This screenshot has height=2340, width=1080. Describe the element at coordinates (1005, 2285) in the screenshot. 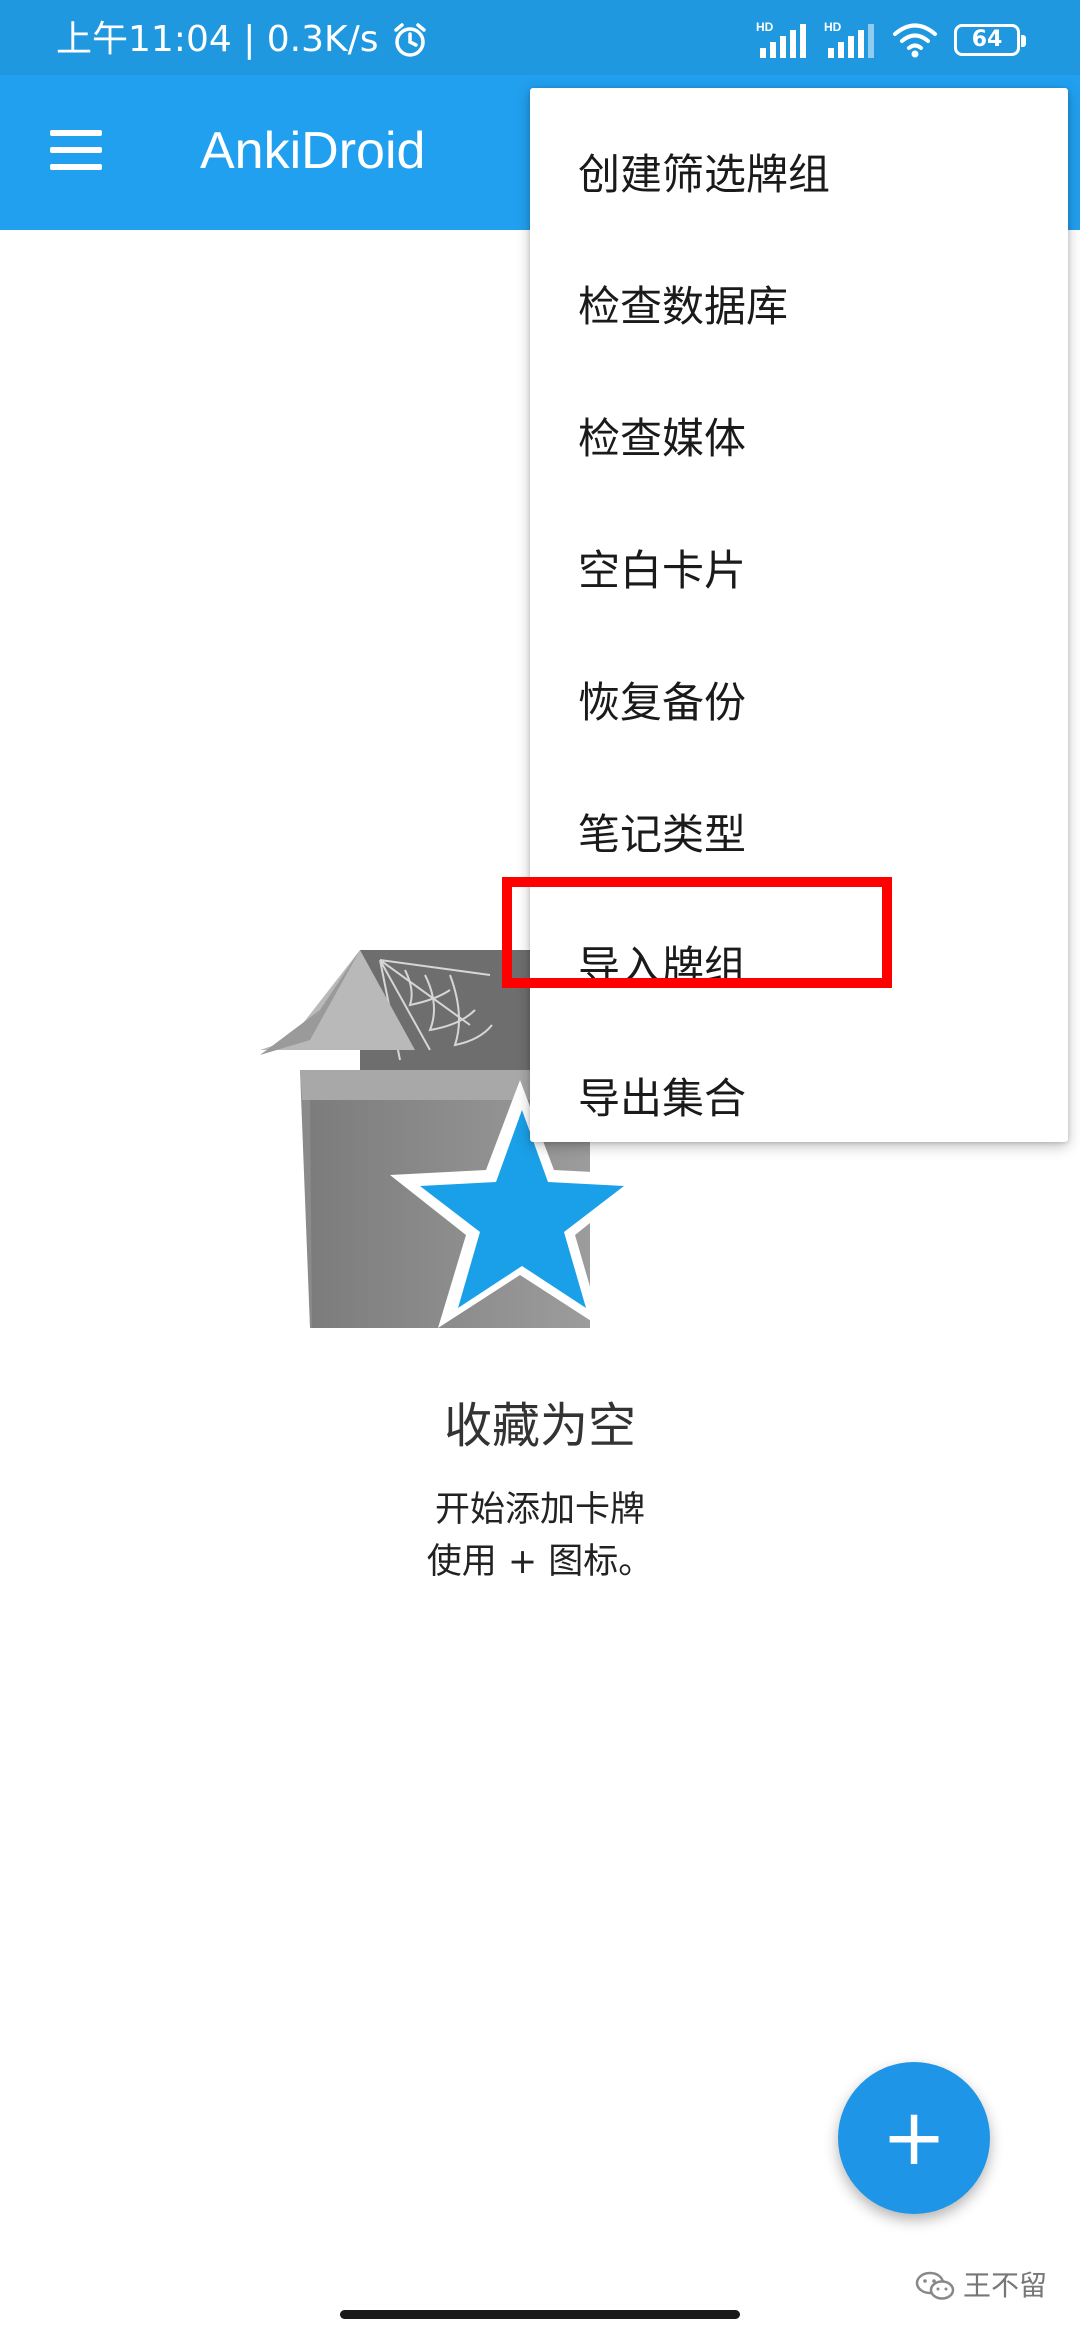

I see `watermark-text: 王不留` at that location.